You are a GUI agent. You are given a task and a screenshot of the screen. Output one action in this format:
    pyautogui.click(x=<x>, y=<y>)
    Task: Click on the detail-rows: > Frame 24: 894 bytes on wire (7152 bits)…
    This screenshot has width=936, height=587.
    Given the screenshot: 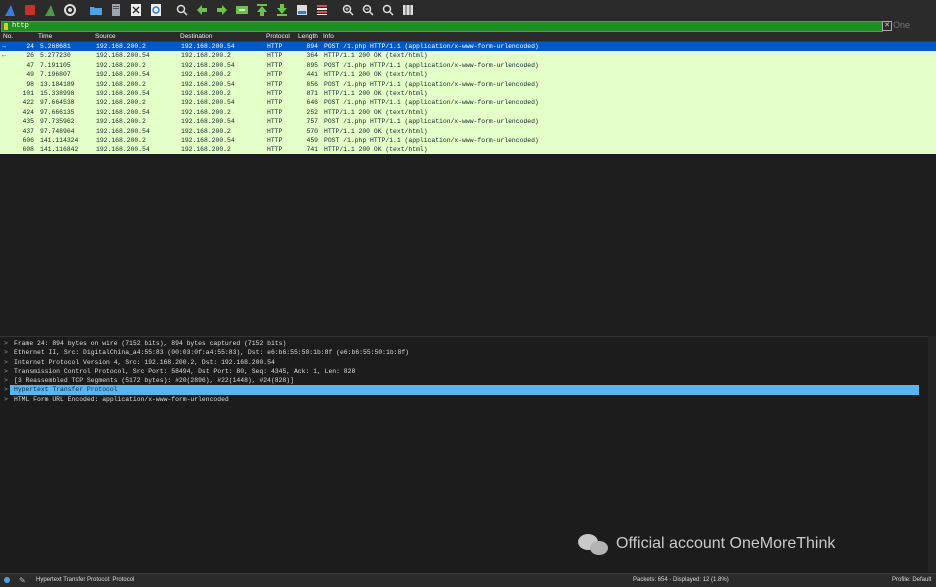 What is the action you would take?
    pyautogui.click(x=464, y=370)
    